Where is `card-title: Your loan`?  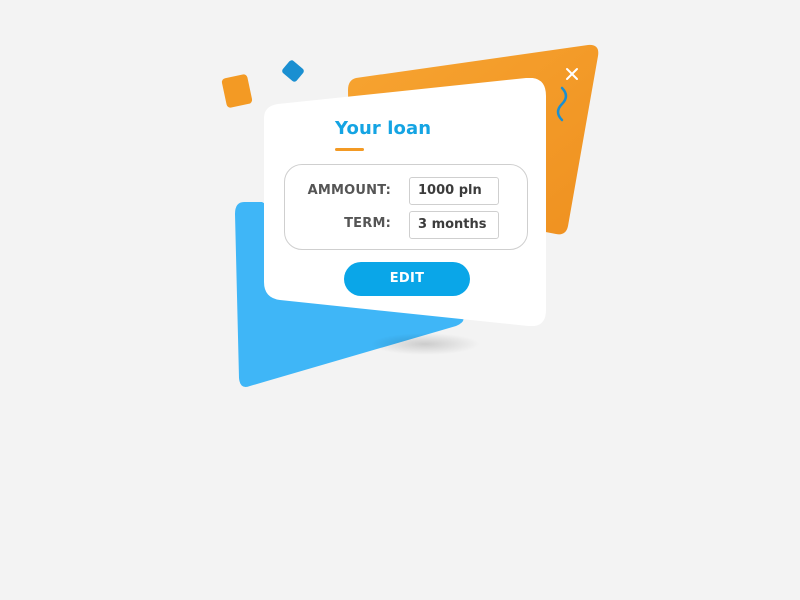 card-title: Your loan is located at coordinates (383, 128).